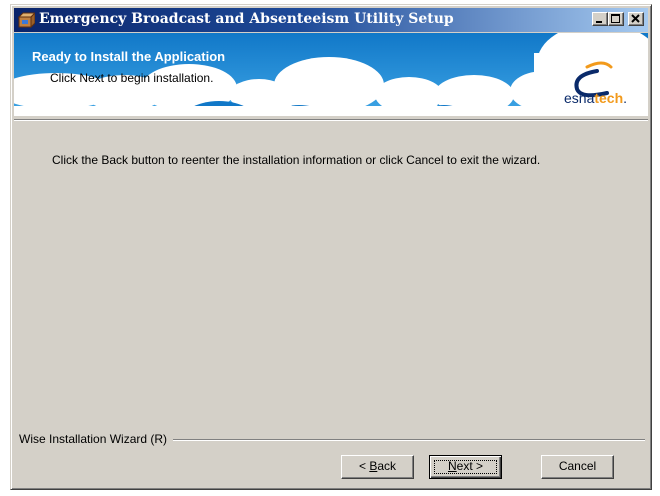  What do you see at coordinates (132, 78) in the screenshot?
I see `banner-subtitle: Click Next to begin installation.` at bounding box center [132, 78].